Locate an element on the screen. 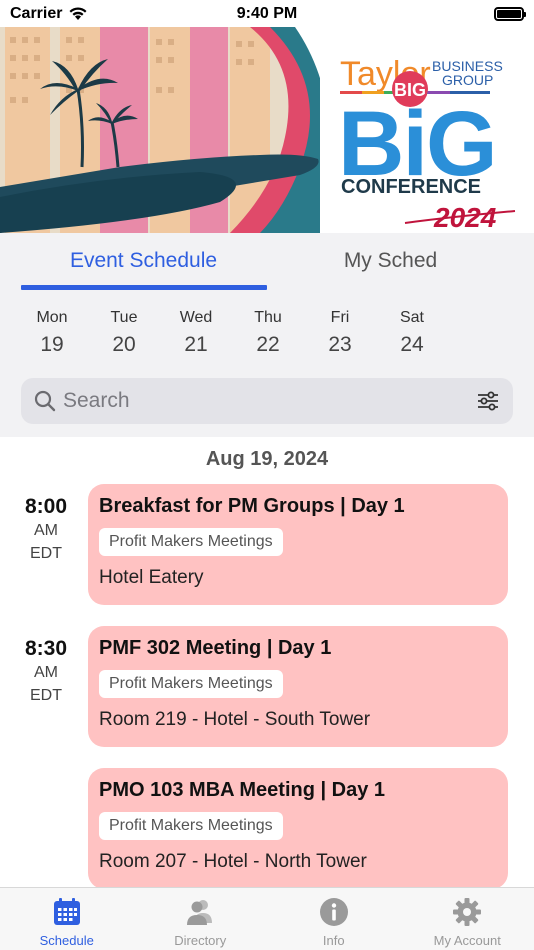 The image size is (534, 950). event-time: 8:00 AM EDT is located at coordinates (46, 530).